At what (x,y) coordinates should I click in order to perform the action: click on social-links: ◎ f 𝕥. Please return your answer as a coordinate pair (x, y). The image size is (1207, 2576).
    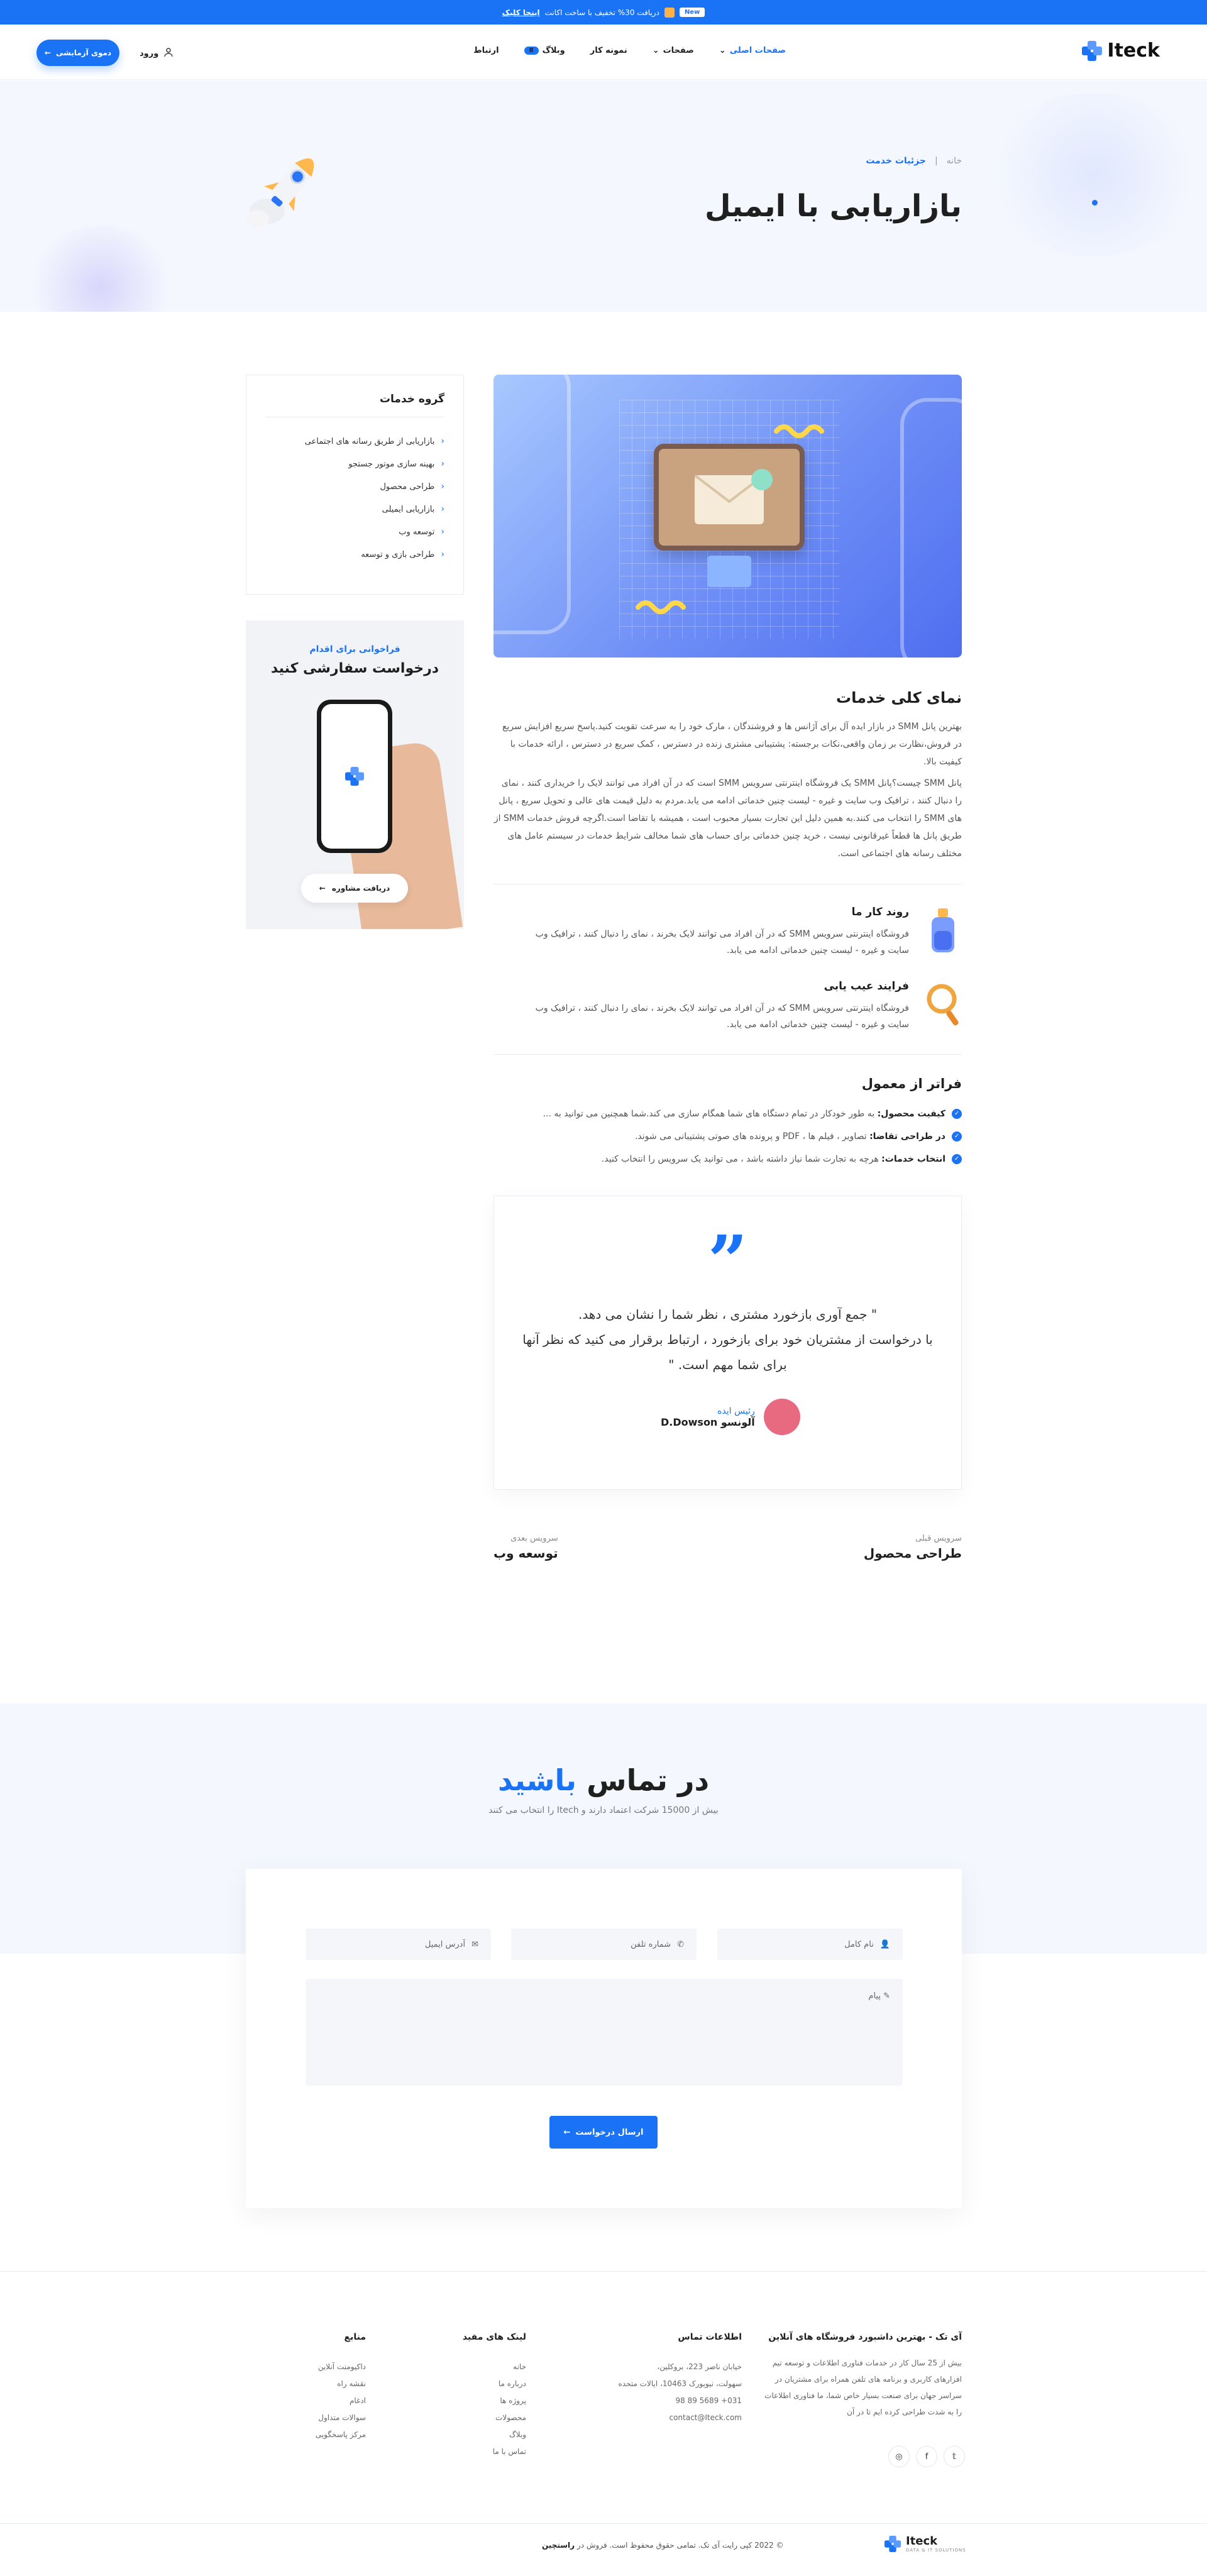
    Looking at the image, I should click on (926, 2457).